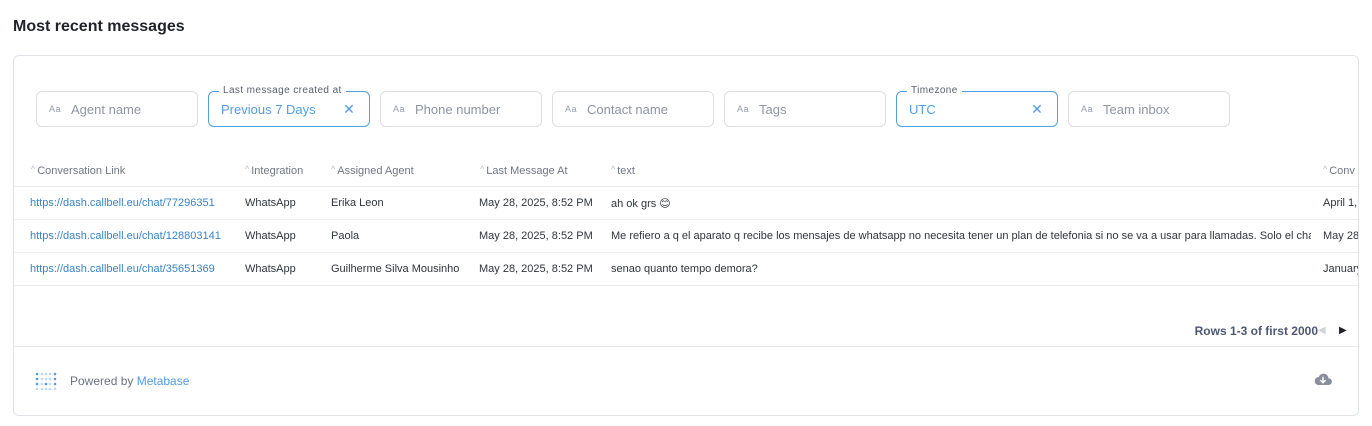 This screenshot has width=1372, height=426. I want to click on page-title: Most recent messages, so click(99, 26).